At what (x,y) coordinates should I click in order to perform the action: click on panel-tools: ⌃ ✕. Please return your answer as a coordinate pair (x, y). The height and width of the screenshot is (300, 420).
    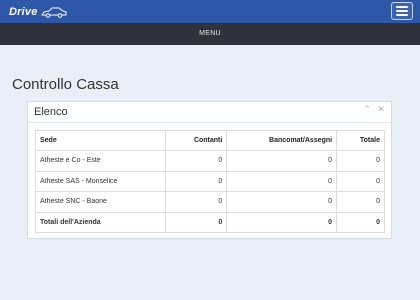
    Looking at the image, I should click on (372, 109).